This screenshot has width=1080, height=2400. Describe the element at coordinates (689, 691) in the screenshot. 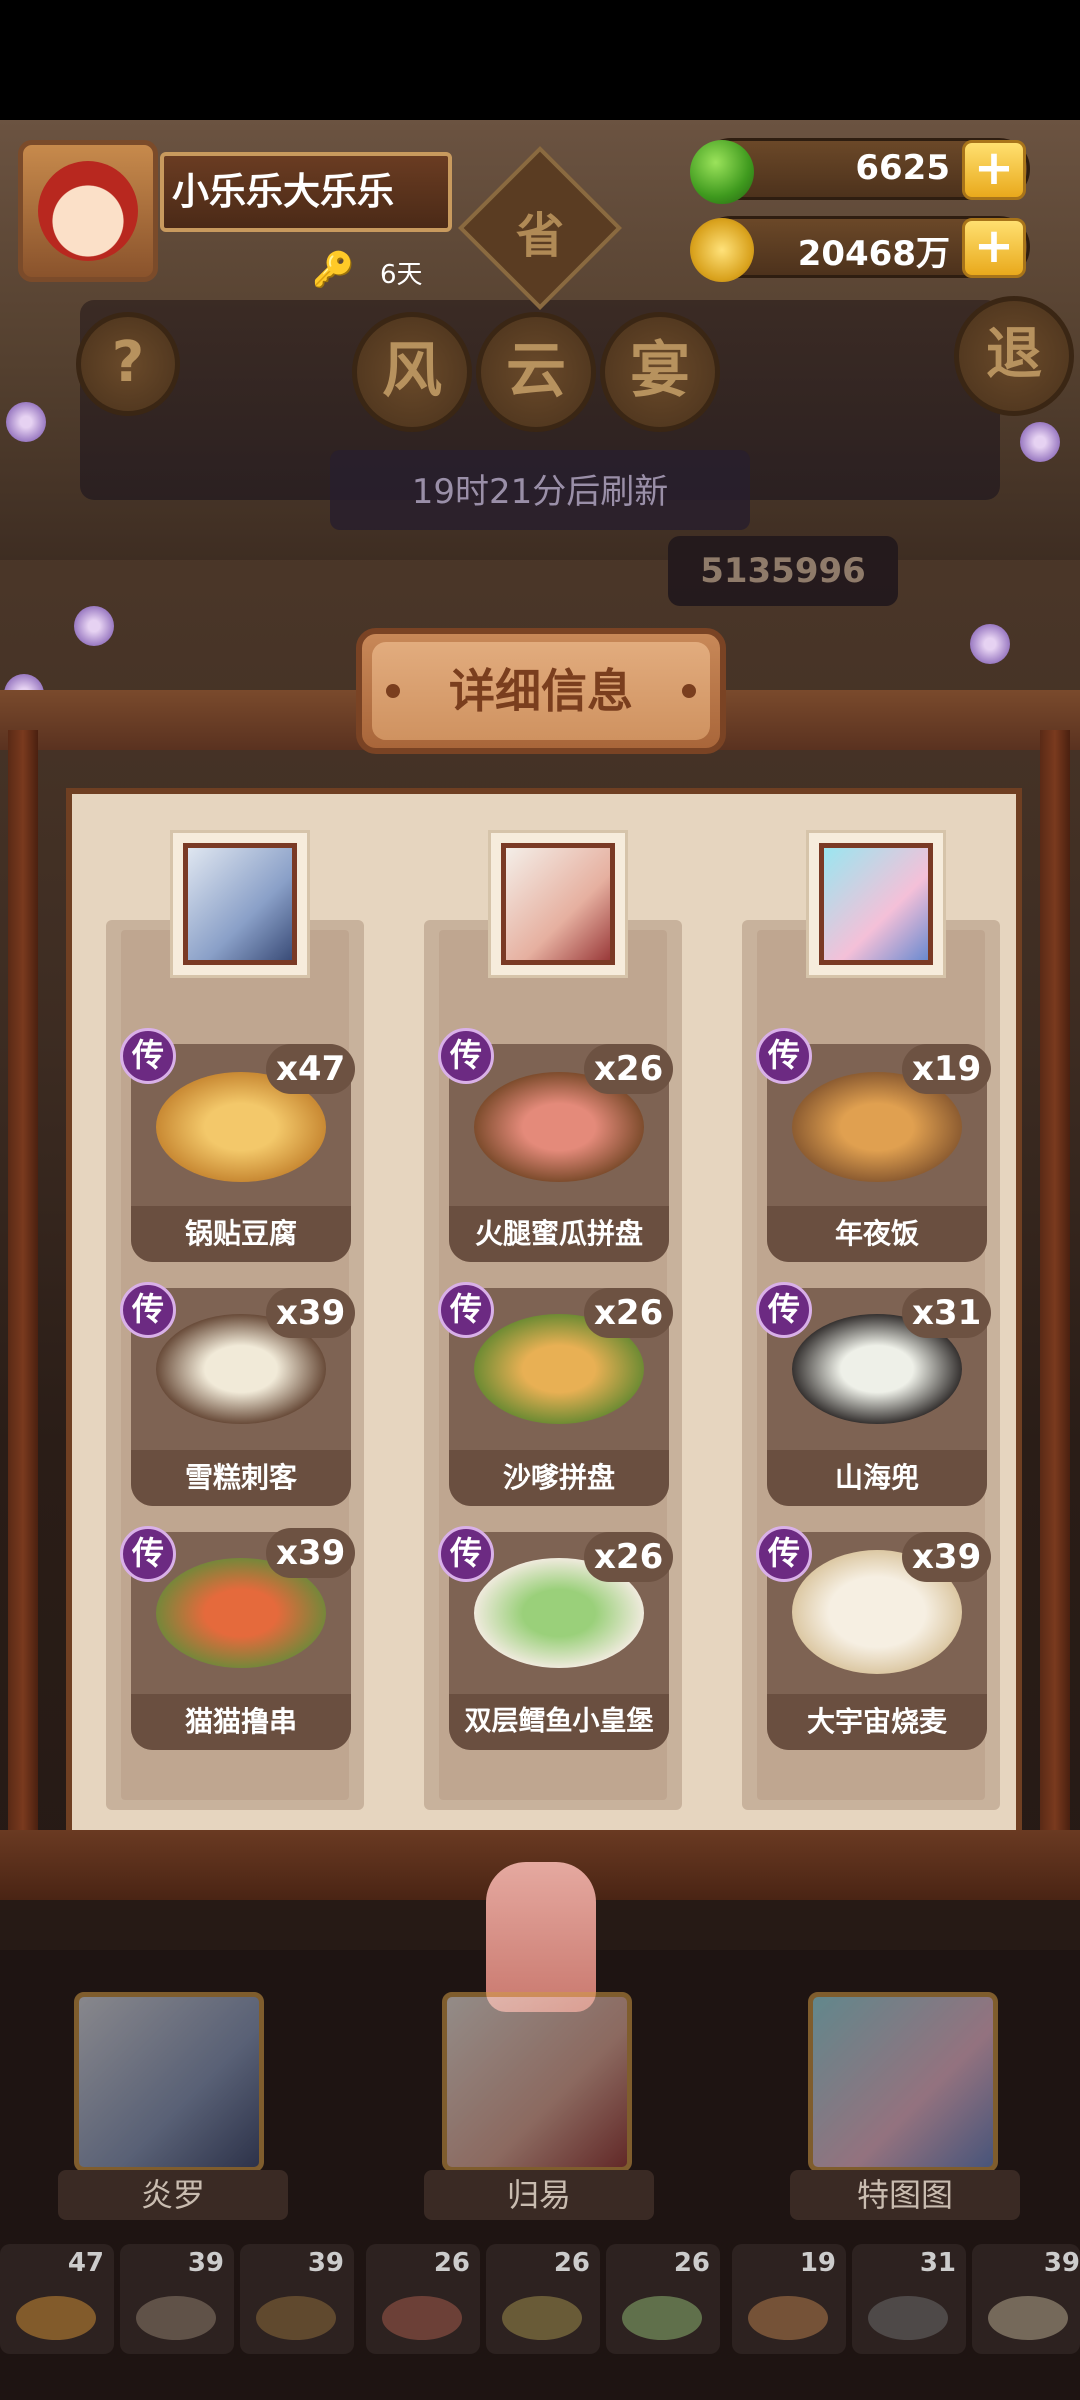

I see `detail-dot-right` at that location.